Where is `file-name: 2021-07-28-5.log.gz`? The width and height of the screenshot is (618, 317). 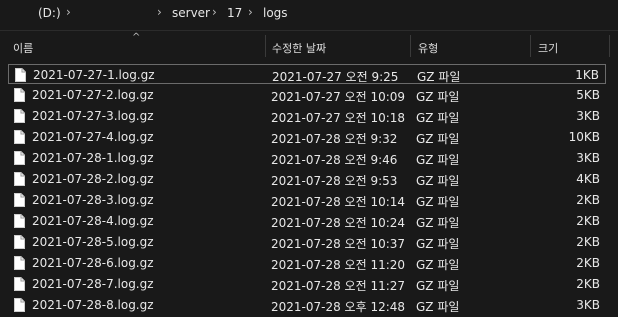
file-name: 2021-07-28-5.log.gz is located at coordinates (93, 242).